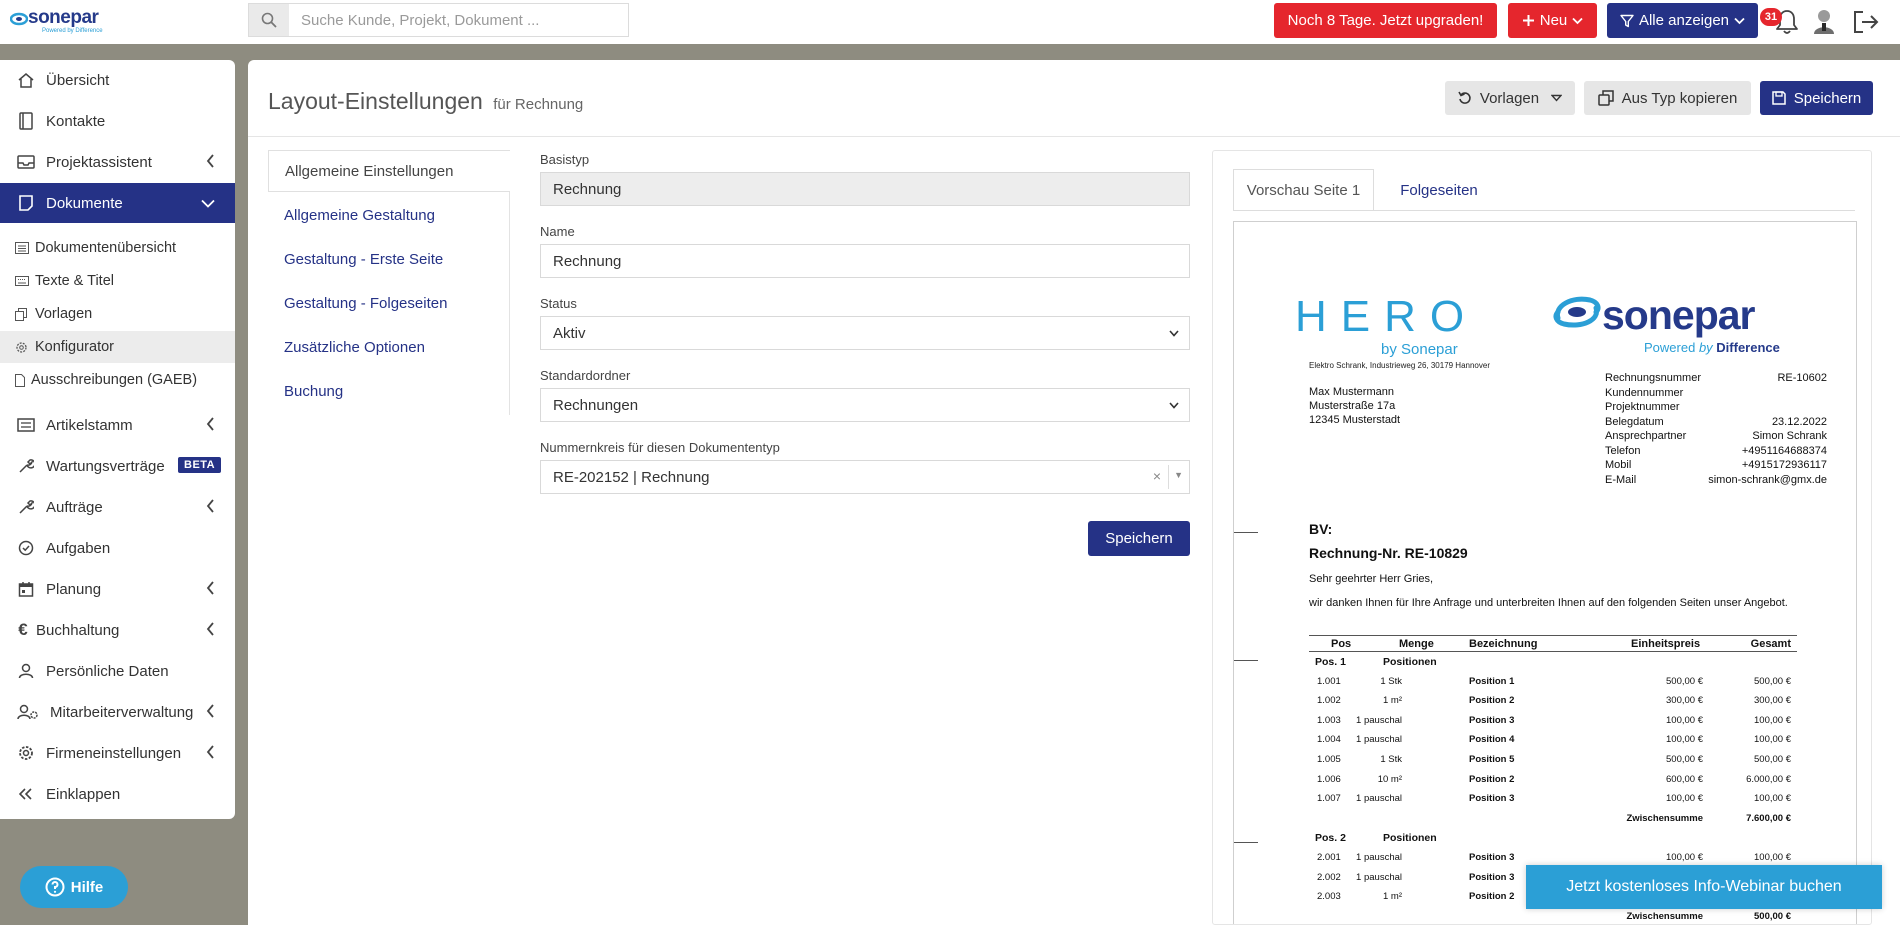 Image resolution: width=1900 pixels, height=925 pixels. What do you see at coordinates (1768, 779) in the screenshot?
I see `cell-total: 6.000,00 €` at bounding box center [1768, 779].